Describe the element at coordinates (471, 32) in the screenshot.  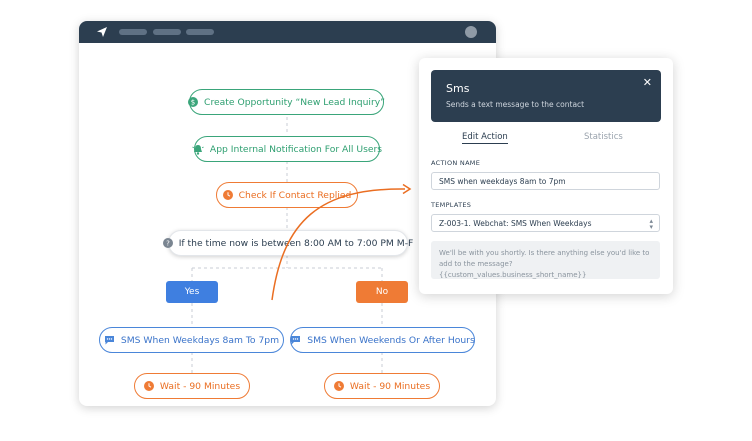
I see `avatar` at that location.